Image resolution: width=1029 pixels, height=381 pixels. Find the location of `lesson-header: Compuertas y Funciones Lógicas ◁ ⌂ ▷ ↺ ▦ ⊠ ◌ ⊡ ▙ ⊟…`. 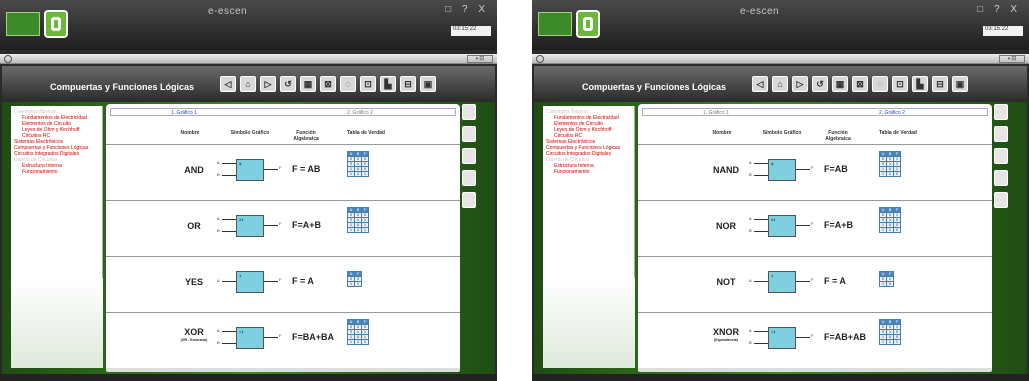

lesson-header: Compuertas y Funciones Lógicas ◁ ⌂ ▷ ↺ ▦ ⊠ ◌ ⊡ ▙ ⊟… is located at coordinates (248, 84).